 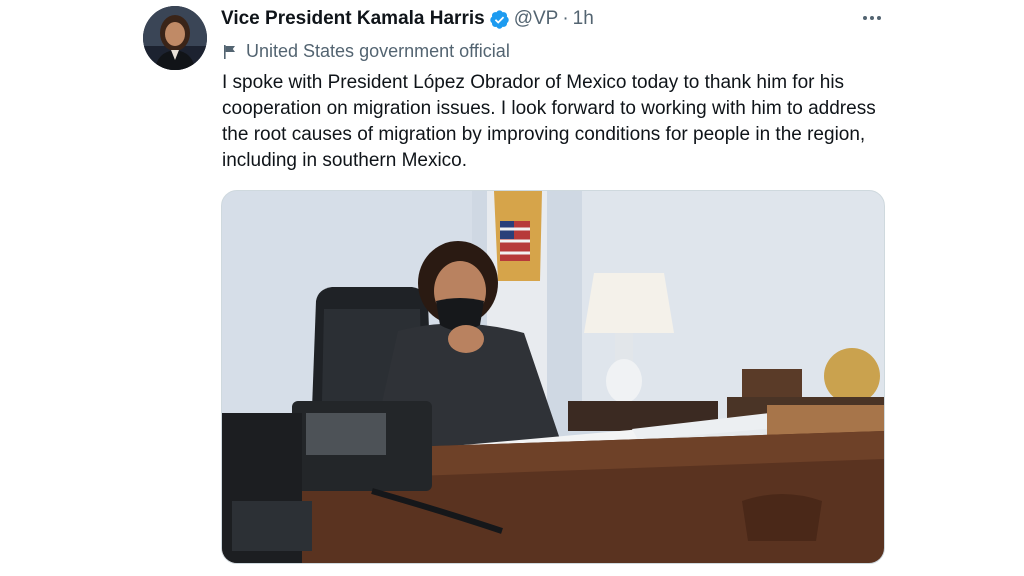 What do you see at coordinates (583, 19) in the screenshot?
I see `tweet-timestamp: 1h` at bounding box center [583, 19].